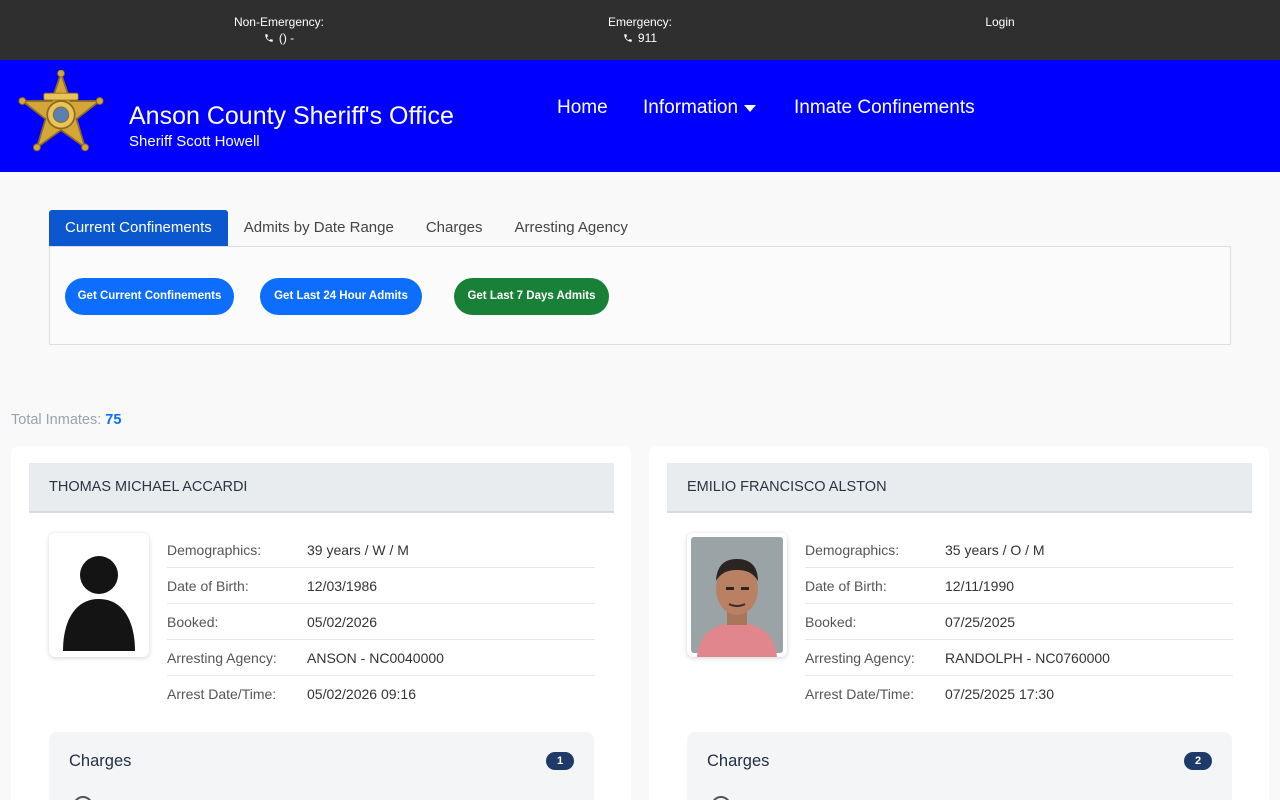 This screenshot has width=1280, height=800. Describe the element at coordinates (342, 585) in the screenshot. I see `detail-value: 12/03/1986` at that location.